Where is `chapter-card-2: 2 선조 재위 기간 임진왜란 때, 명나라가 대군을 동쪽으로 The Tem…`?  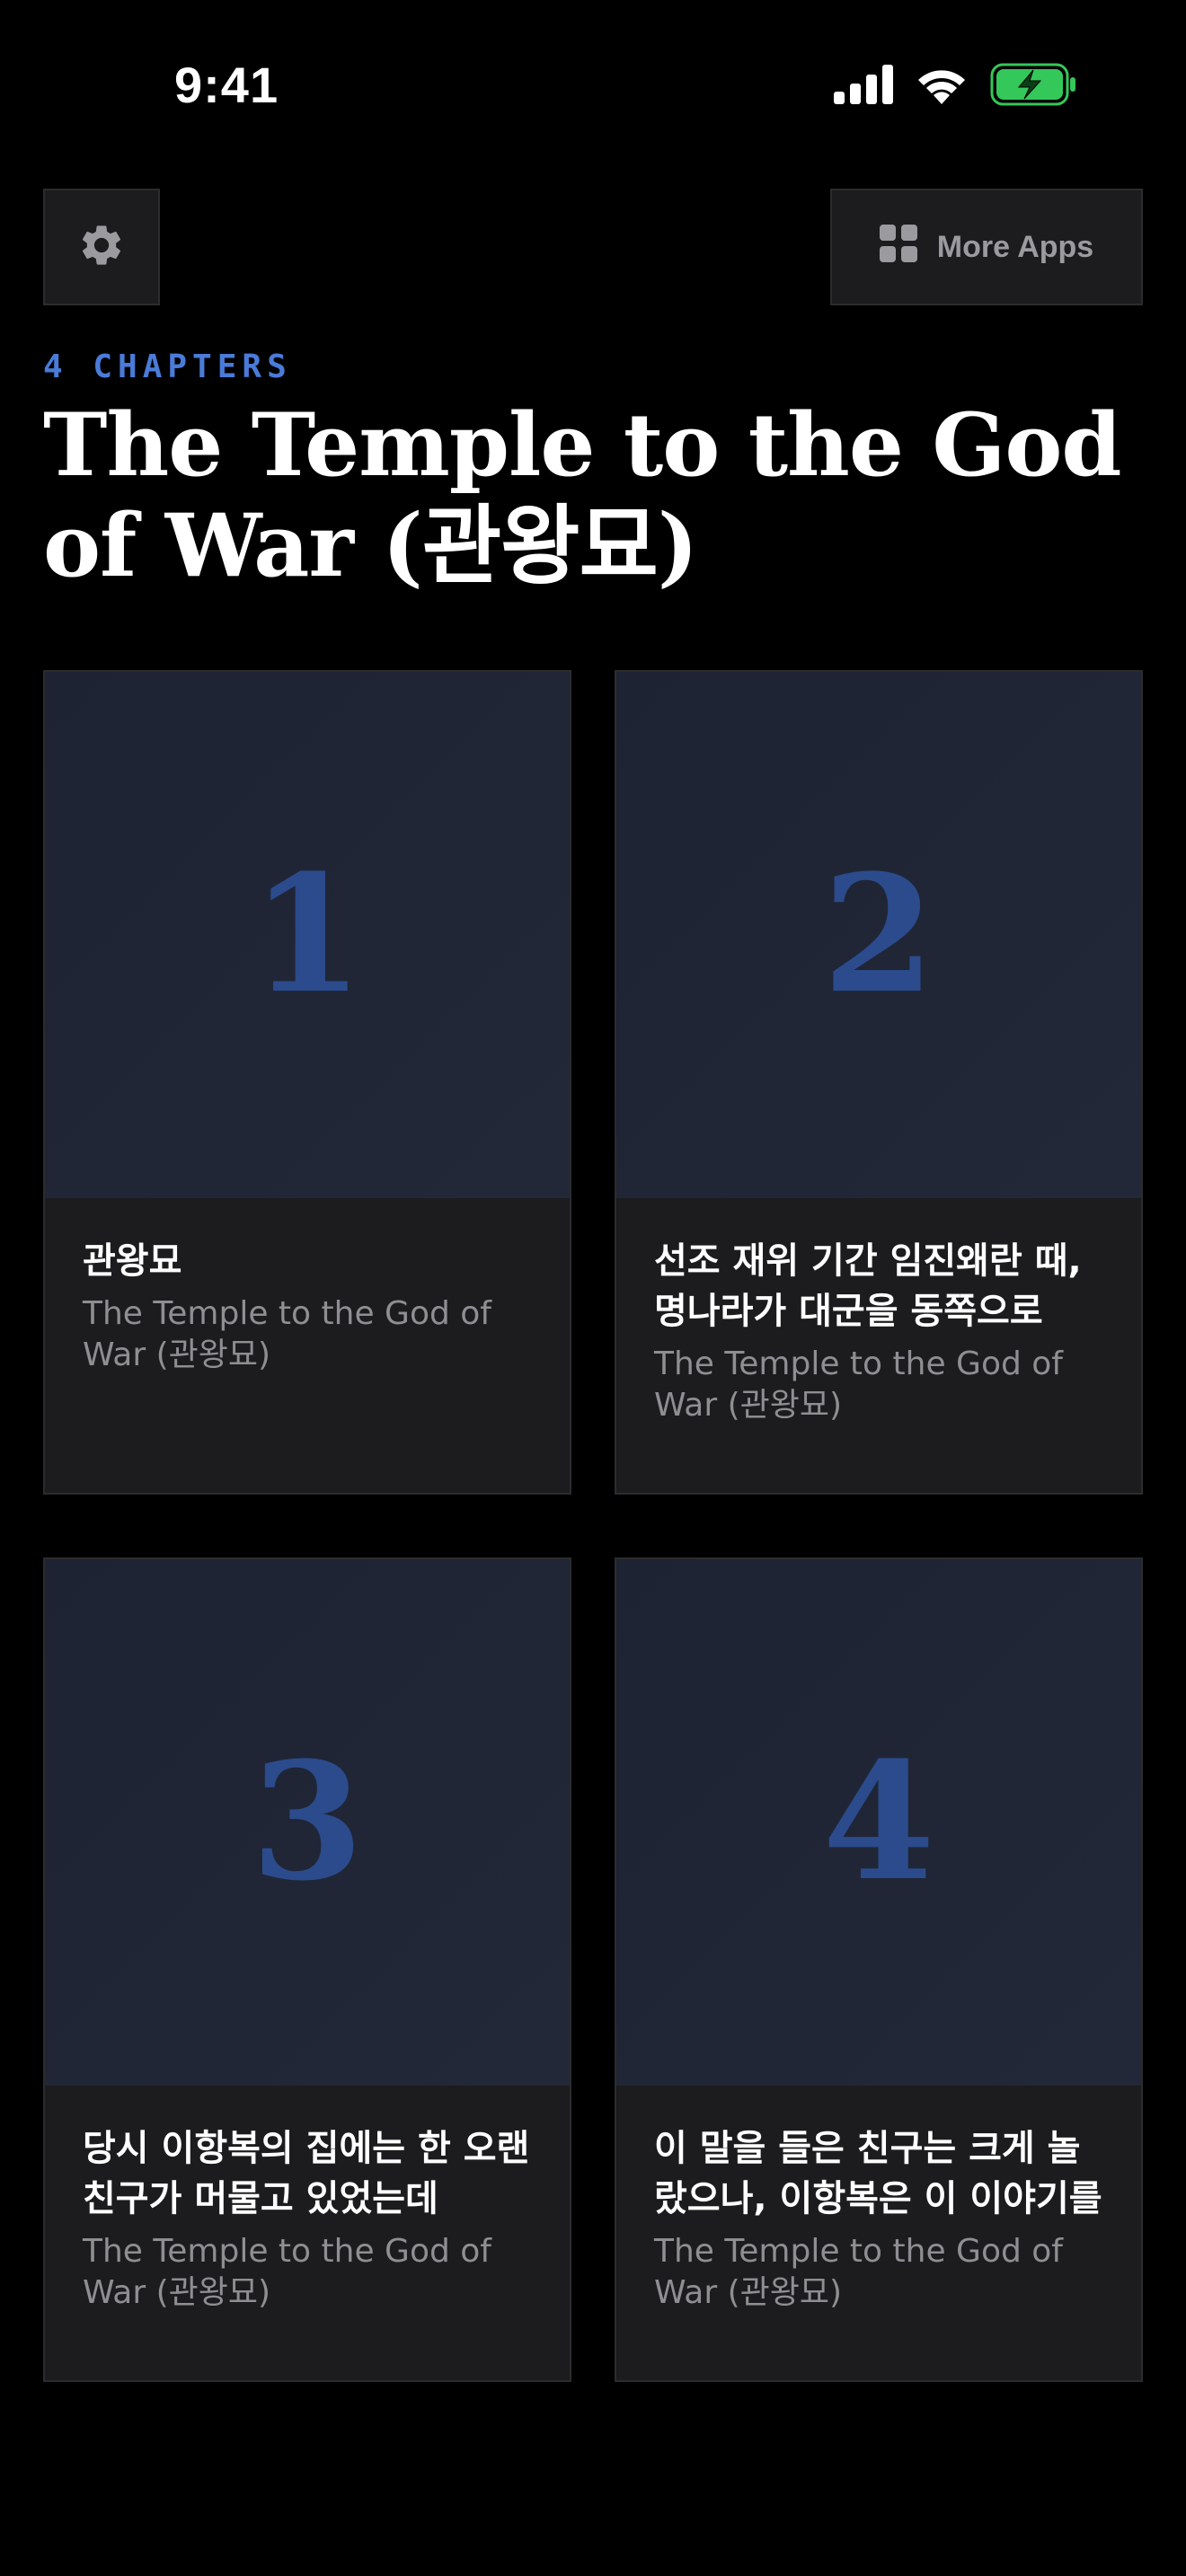 chapter-card-2: 2 선조 재위 기간 임진왜란 때, 명나라가 대군을 동쪽으로 The Tem… is located at coordinates (879, 1082).